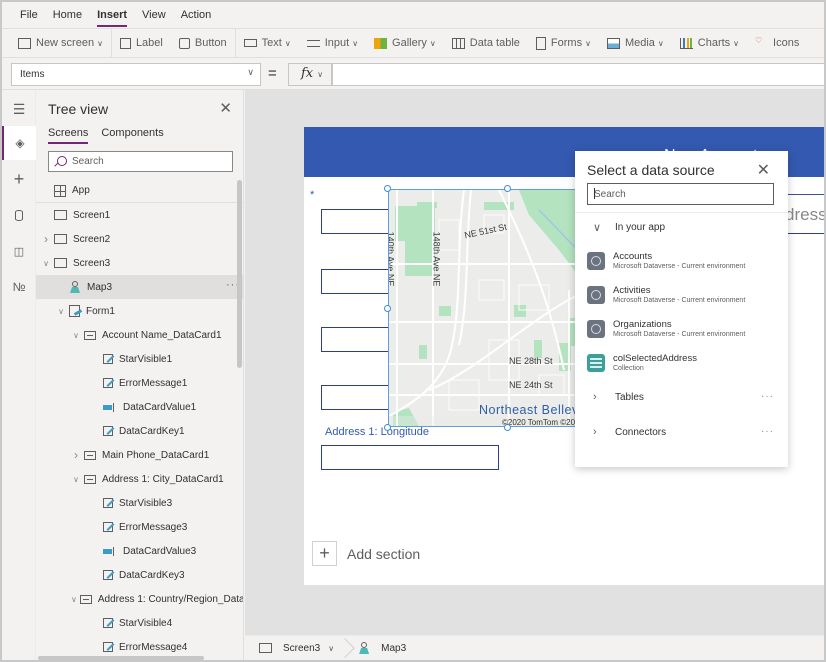  What do you see at coordinates (141, 43) in the screenshot?
I see `label-button: Label` at bounding box center [141, 43].